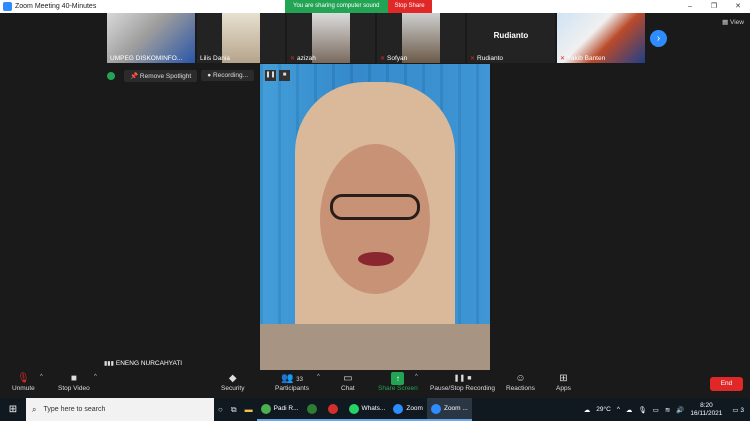  Describe the element at coordinates (348, 388) in the screenshot. I see `chat-label: Chat` at that location.